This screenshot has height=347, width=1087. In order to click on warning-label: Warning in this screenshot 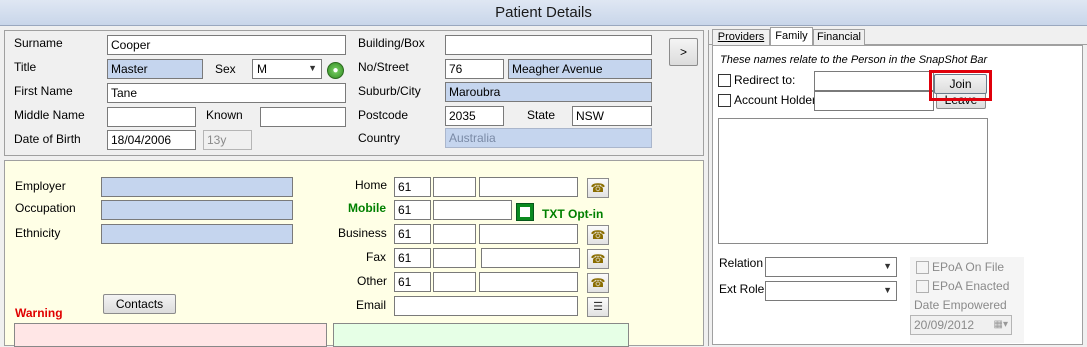, I will do `click(39, 313)`.